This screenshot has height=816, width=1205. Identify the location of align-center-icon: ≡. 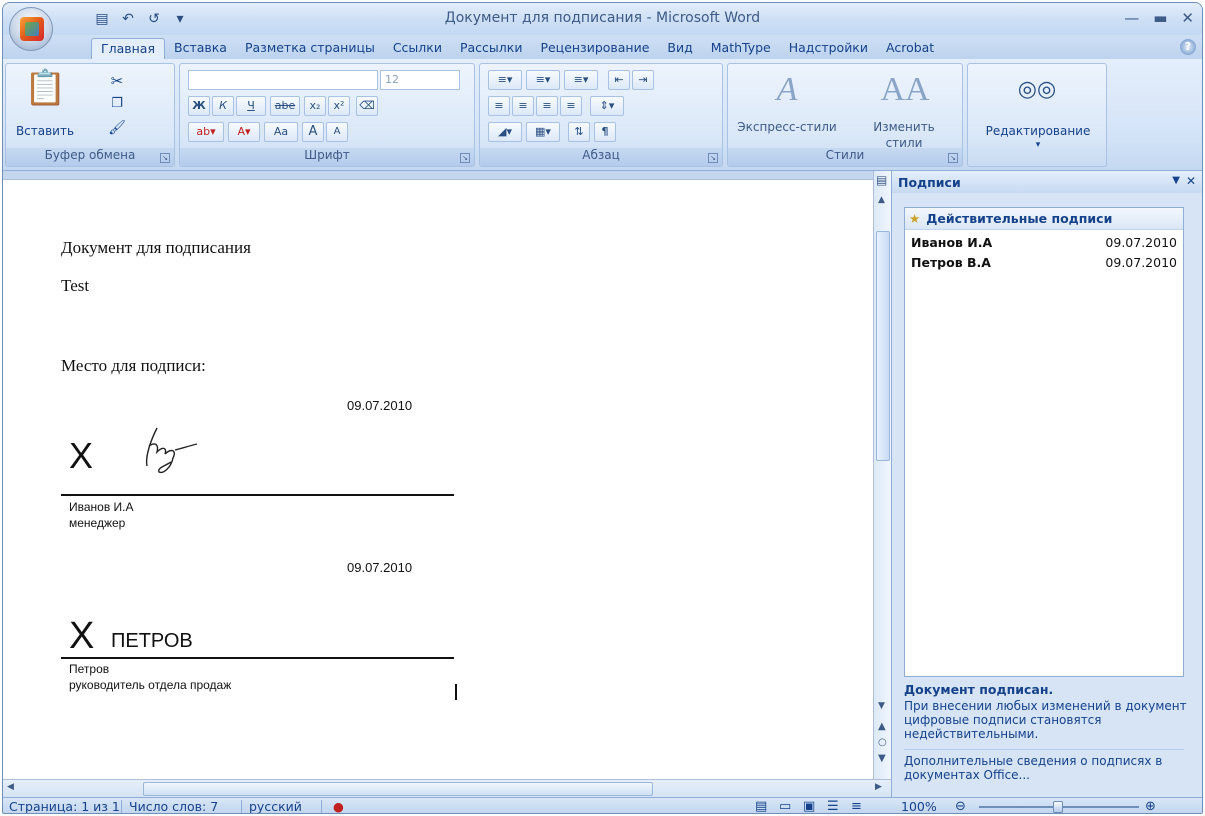
(523, 106).